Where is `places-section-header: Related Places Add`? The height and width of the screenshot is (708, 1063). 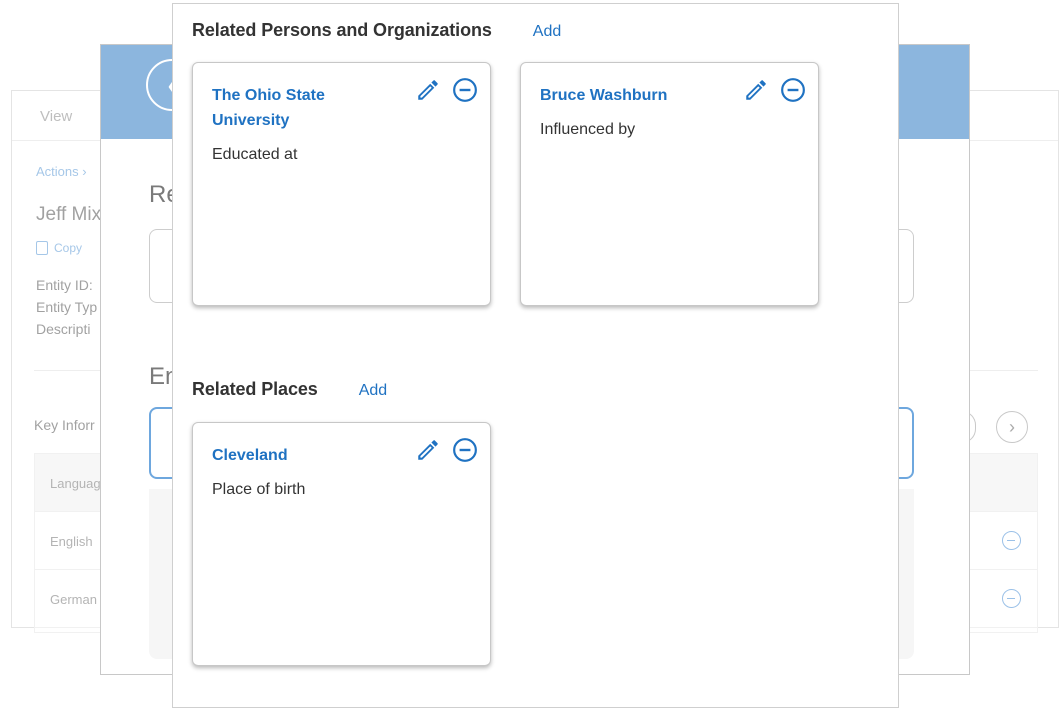 places-section-header: Related Places Add is located at coordinates (289, 389).